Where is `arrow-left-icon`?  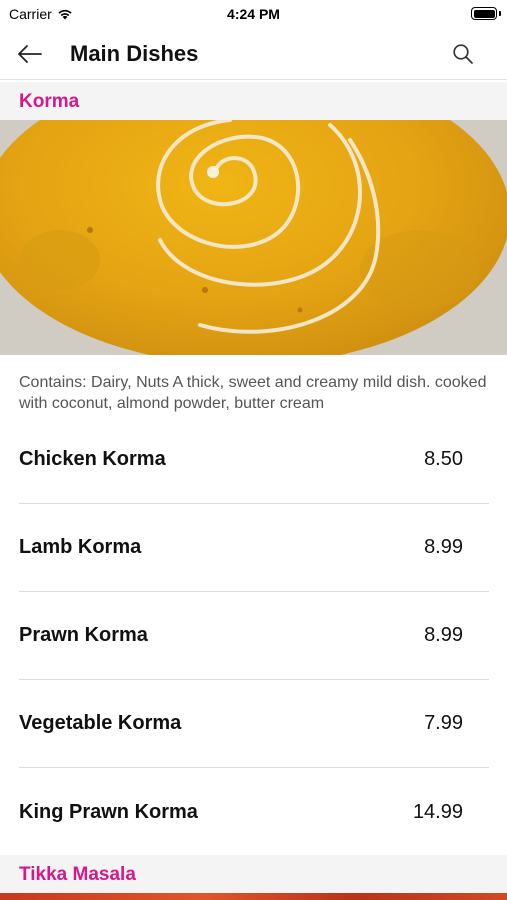
arrow-left-icon is located at coordinates (30, 54).